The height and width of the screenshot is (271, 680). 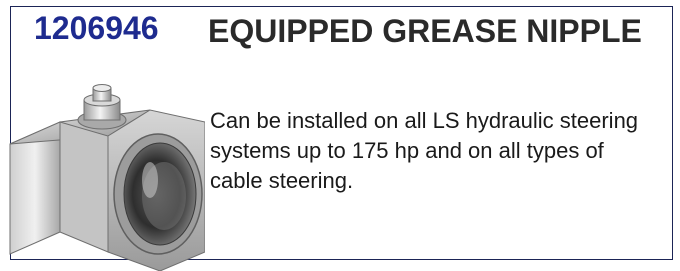 I want to click on product-title: EQUIPPED GREASE NIPPLE, so click(x=425, y=31).